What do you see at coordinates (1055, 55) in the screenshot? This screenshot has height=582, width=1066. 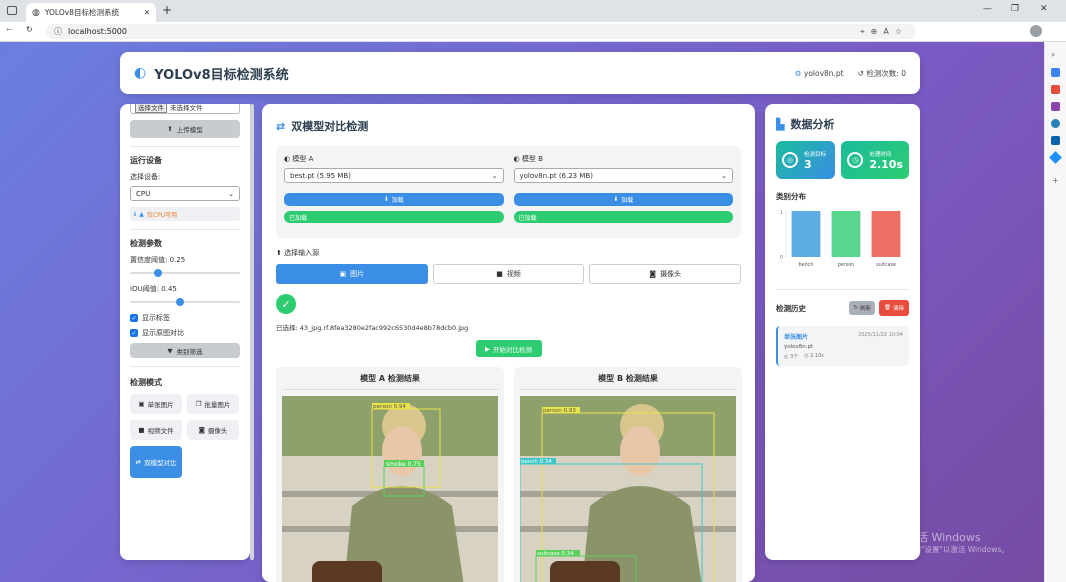 I see `search-icon: ⌕` at bounding box center [1055, 55].